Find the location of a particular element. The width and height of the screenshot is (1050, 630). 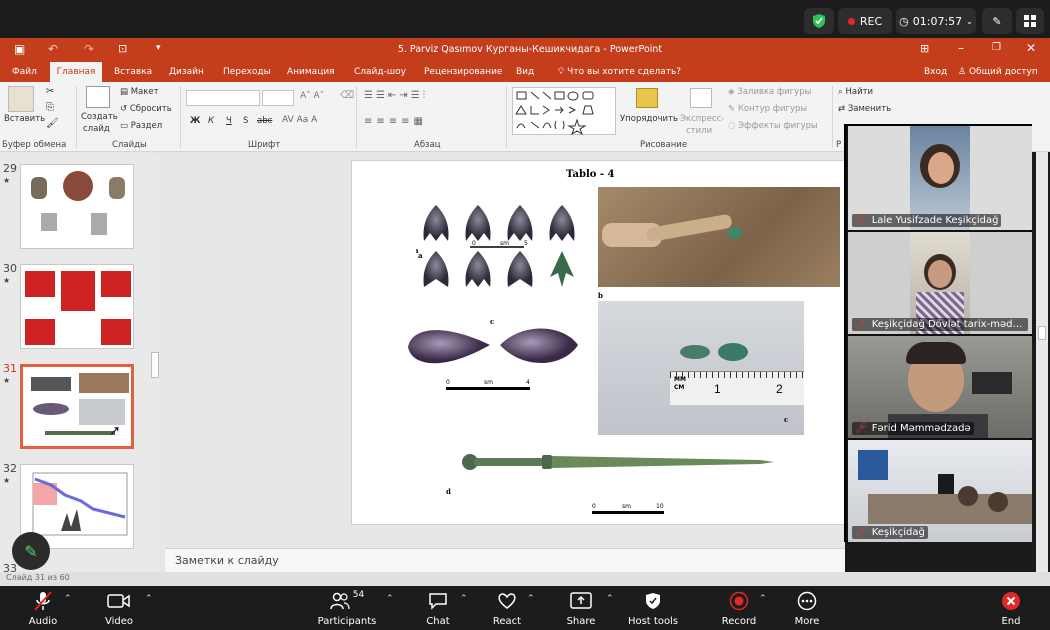

participant-name: 🎤︎ Fərid Məmmədzadə is located at coordinates (913, 428).